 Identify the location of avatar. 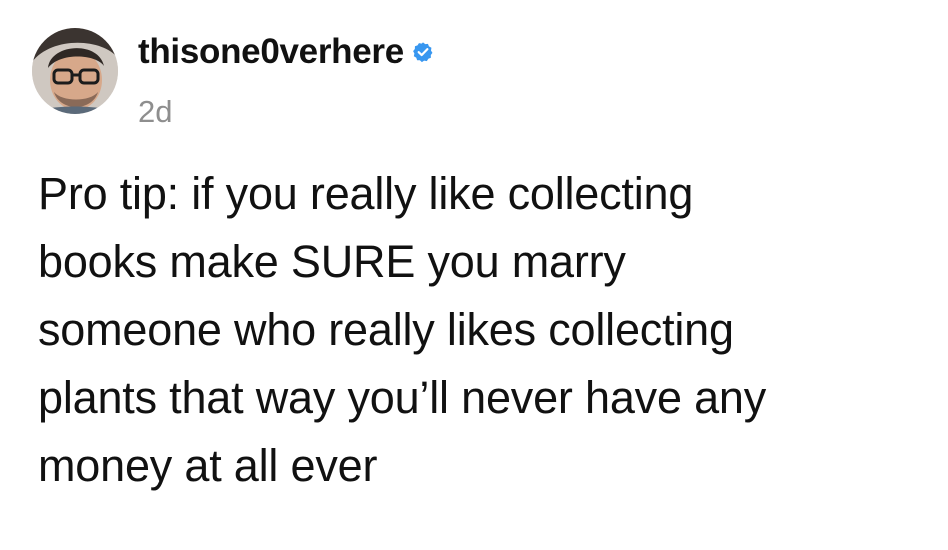
(75, 71).